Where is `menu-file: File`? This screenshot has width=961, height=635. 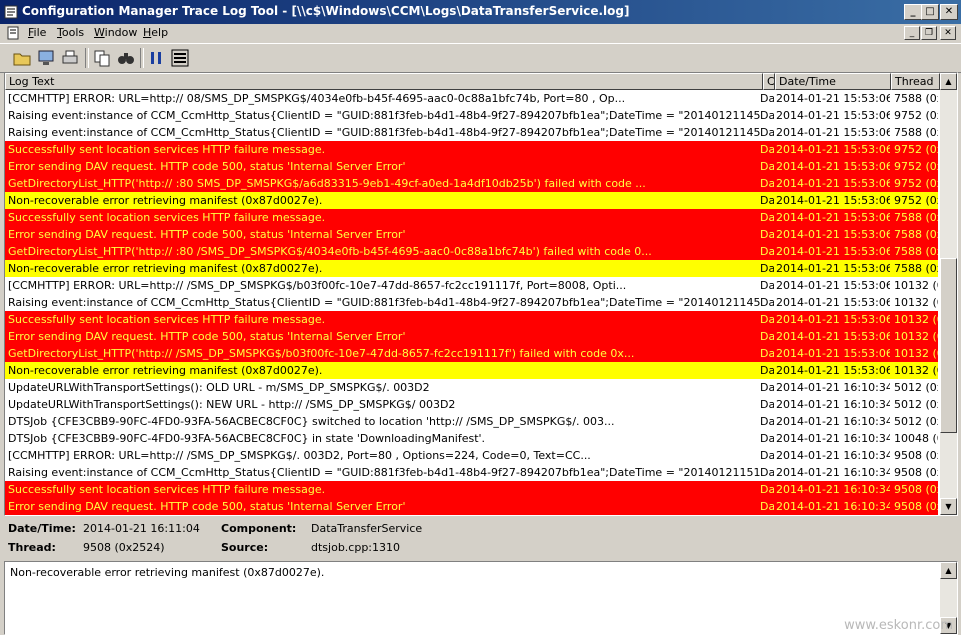 menu-file: File is located at coordinates (37, 32).